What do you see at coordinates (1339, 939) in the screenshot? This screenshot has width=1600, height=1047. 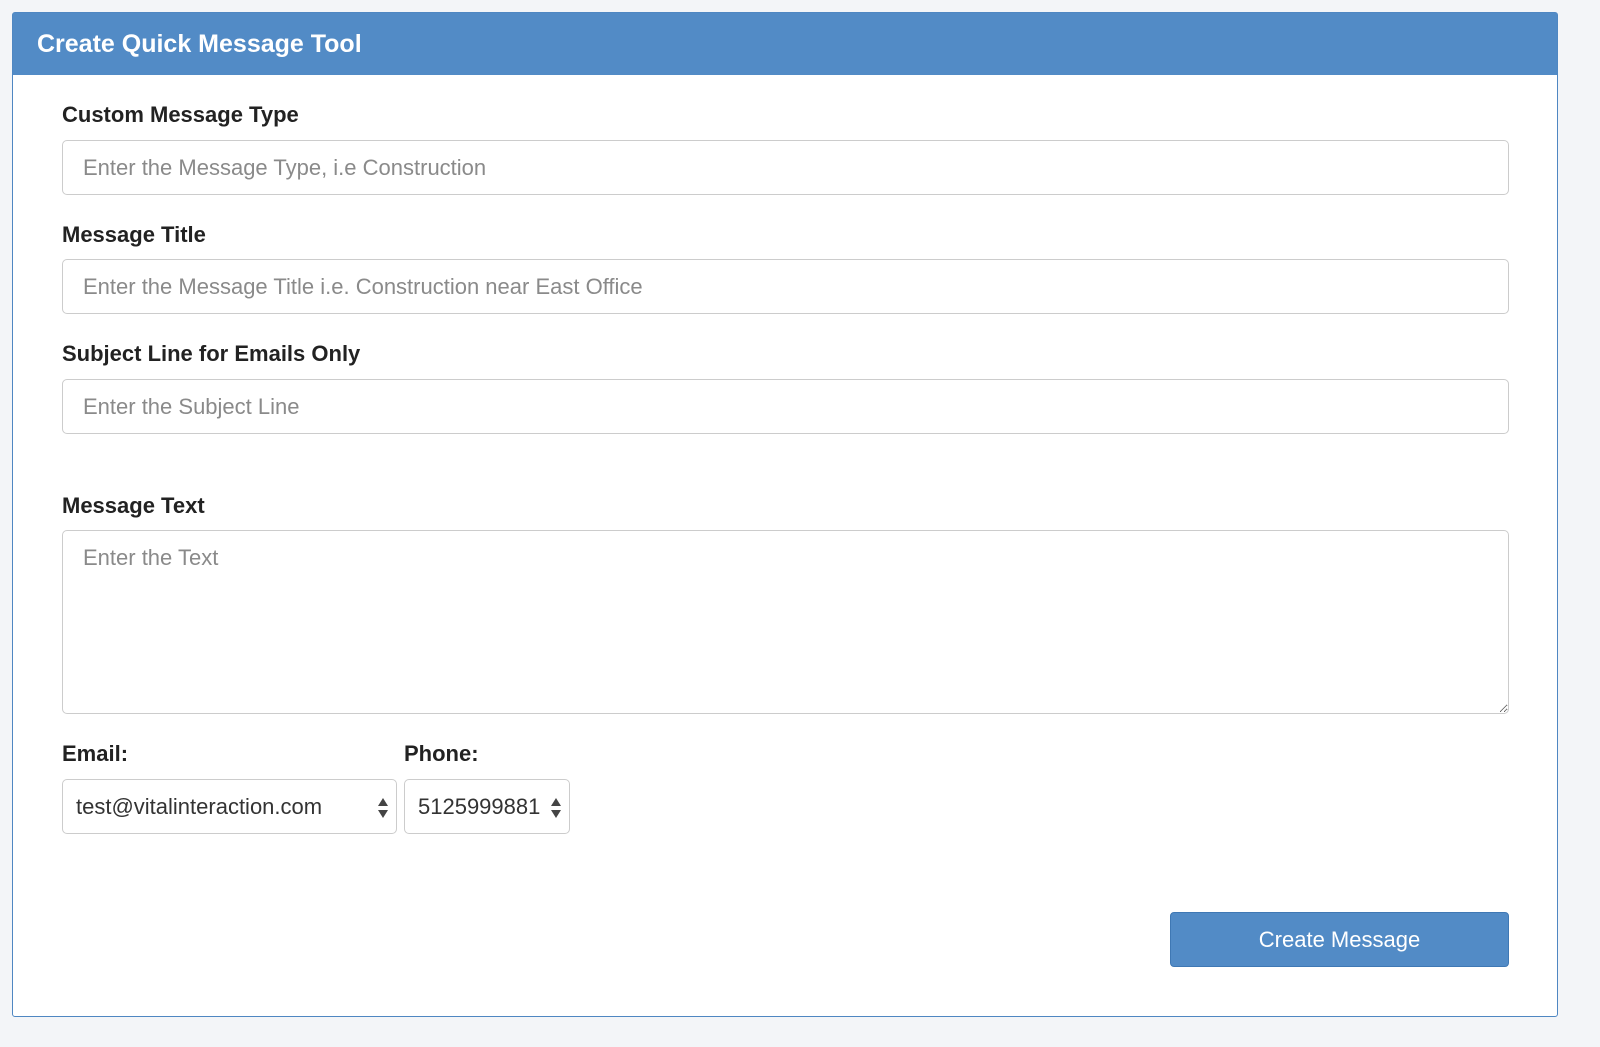 I see `create-message-button: Create Message` at bounding box center [1339, 939].